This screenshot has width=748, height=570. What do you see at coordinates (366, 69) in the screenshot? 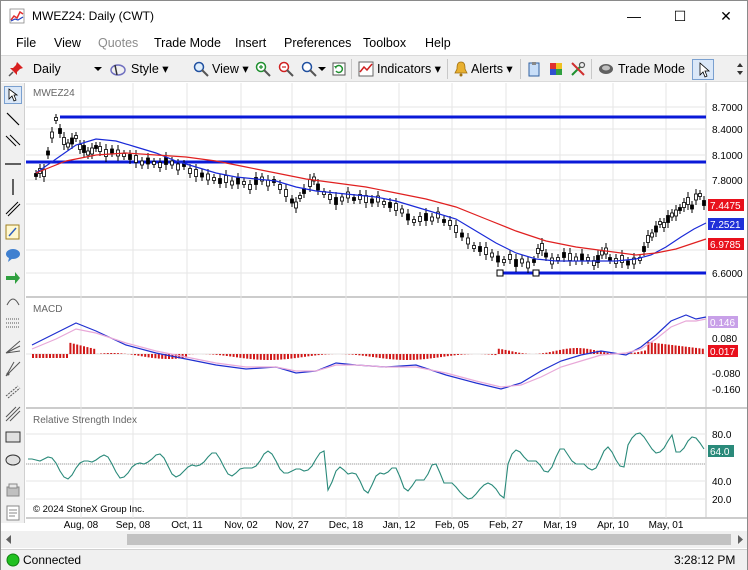
I see `indicators-icon` at bounding box center [366, 69].